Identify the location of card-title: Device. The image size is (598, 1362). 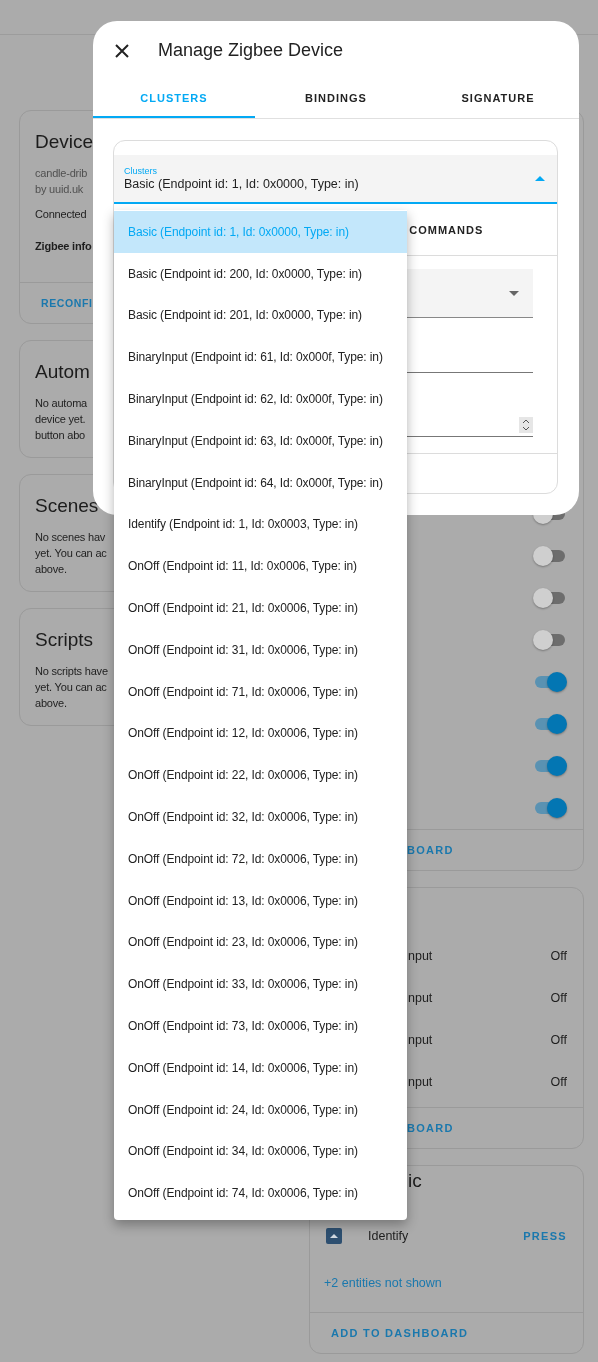
(64, 142).